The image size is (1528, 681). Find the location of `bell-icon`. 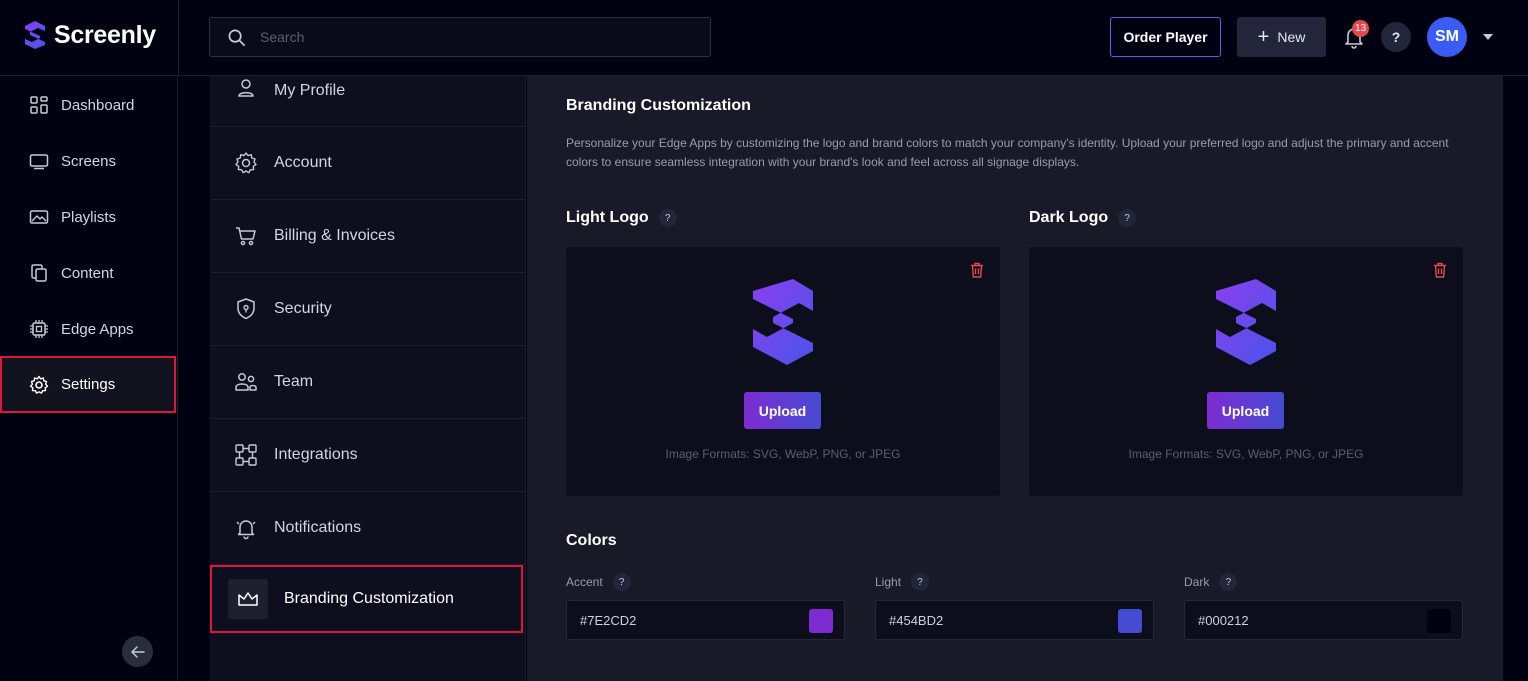

bell-icon is located at coordinates (246, 530).